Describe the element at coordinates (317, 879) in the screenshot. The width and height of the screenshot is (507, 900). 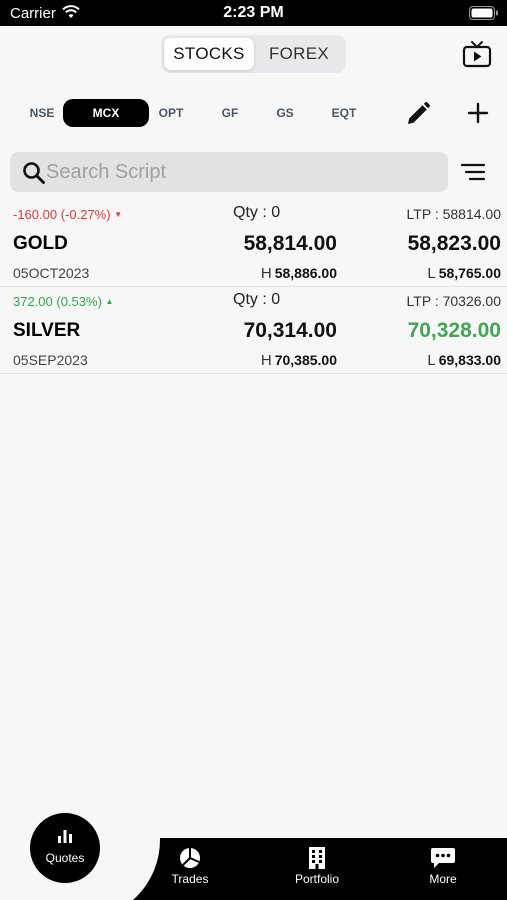
I see `nav-portfolio-label: Portfolio` at that location.